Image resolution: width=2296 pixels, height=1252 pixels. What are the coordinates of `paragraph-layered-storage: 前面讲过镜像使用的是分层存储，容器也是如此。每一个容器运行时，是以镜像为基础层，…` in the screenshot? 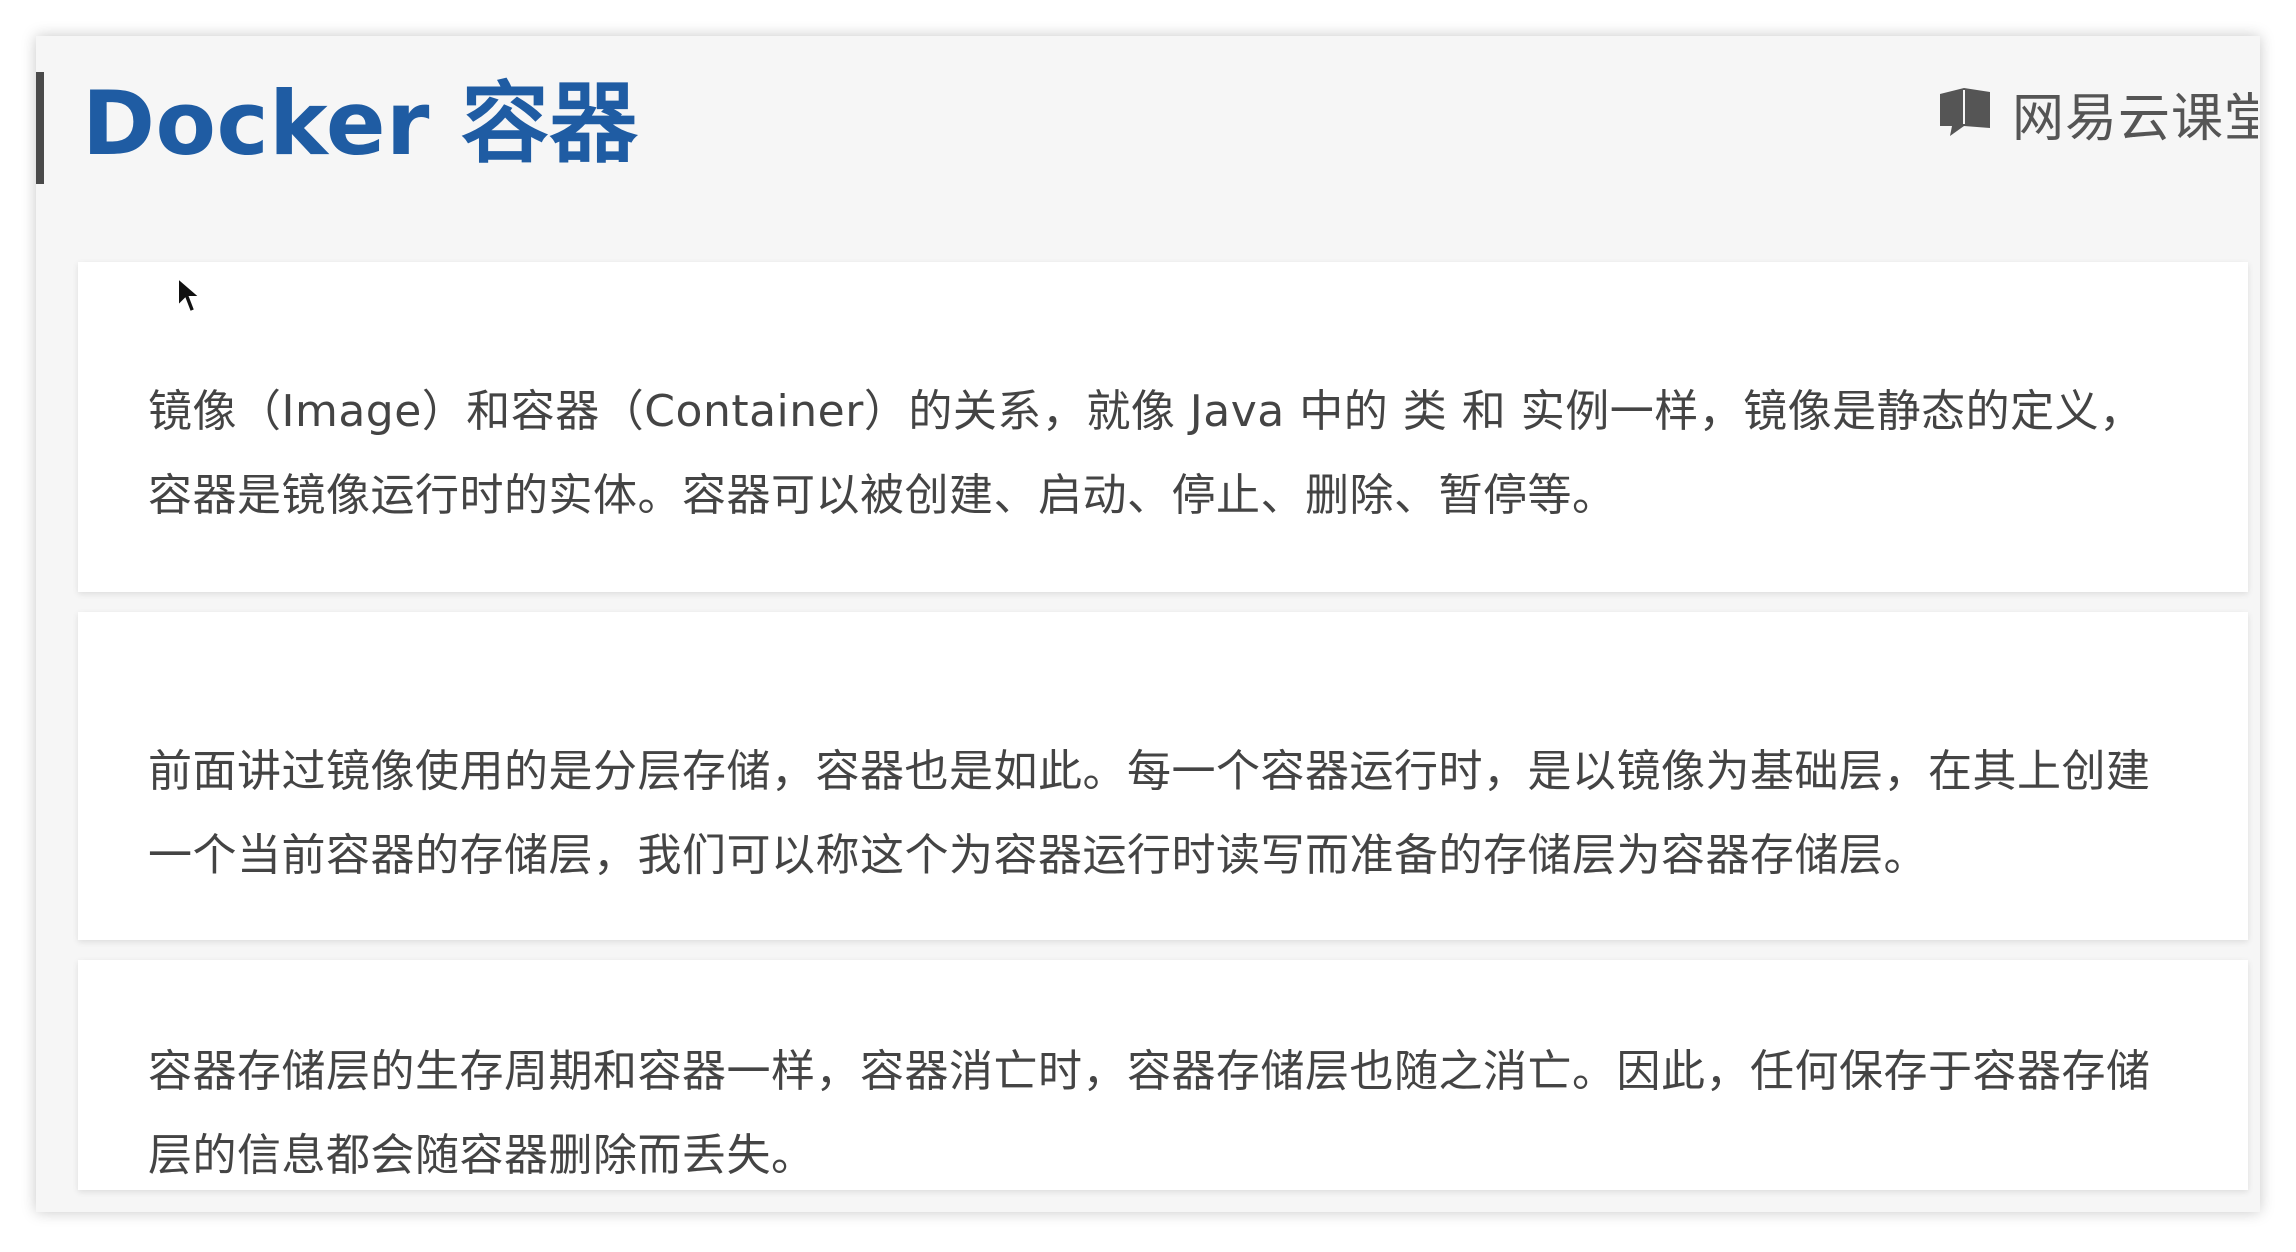 It's located at (1149, 813).